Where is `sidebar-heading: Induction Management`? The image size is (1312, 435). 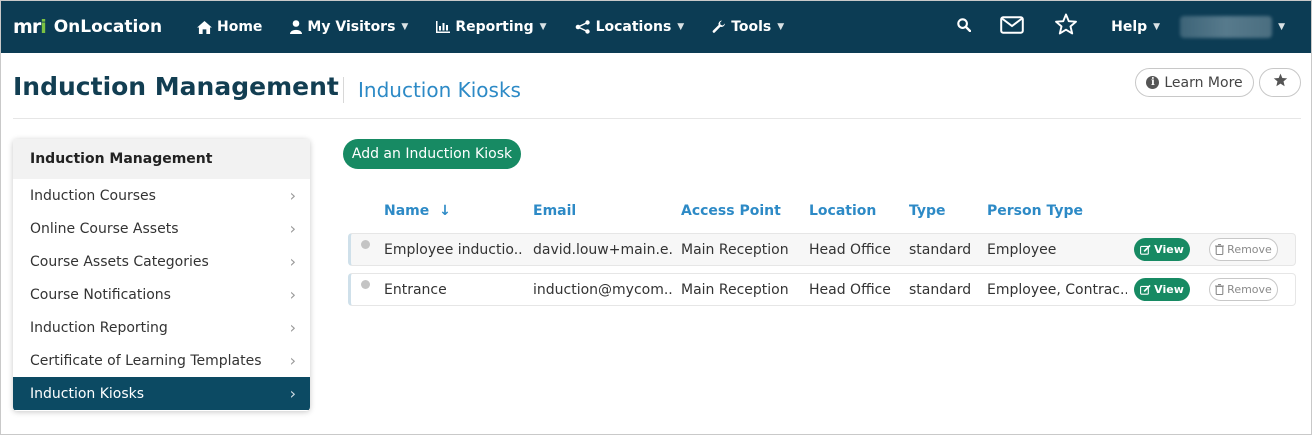
sidebar-heading: Induction Management is located at coordinates (161, 159).